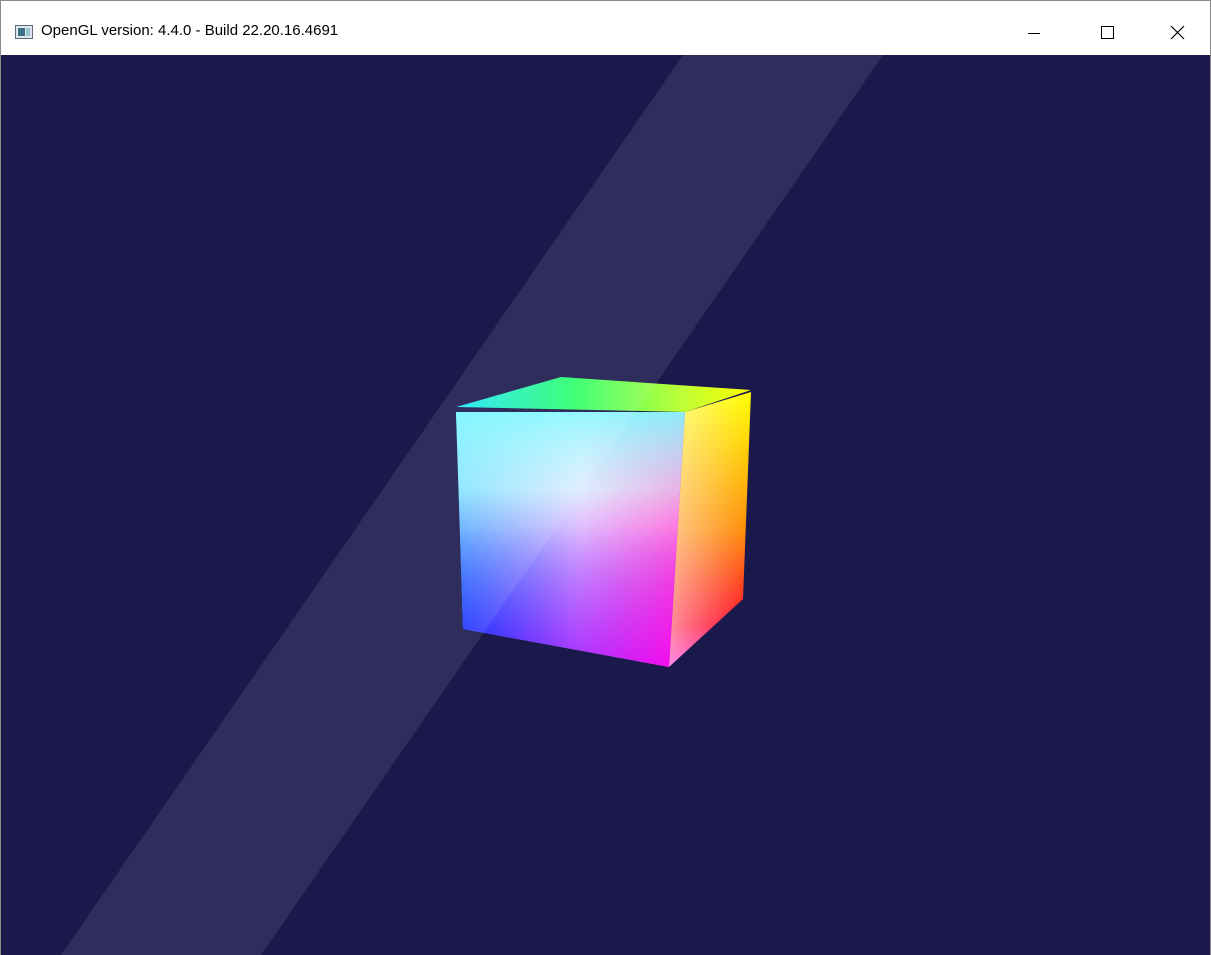 The height and width of the screenshot is (955, 1211). I want to click on maximize-icon, so click(1107, 32).